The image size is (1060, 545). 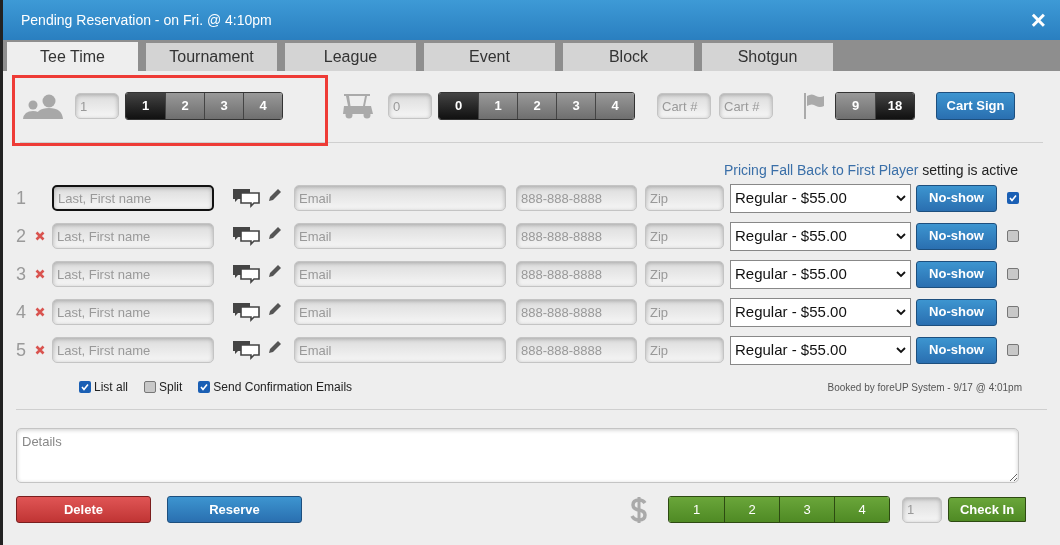 What do you see at coordinates (83, 509) in the screenshot?
I see `delete-button: Delete` at bounding box center [83, 509].